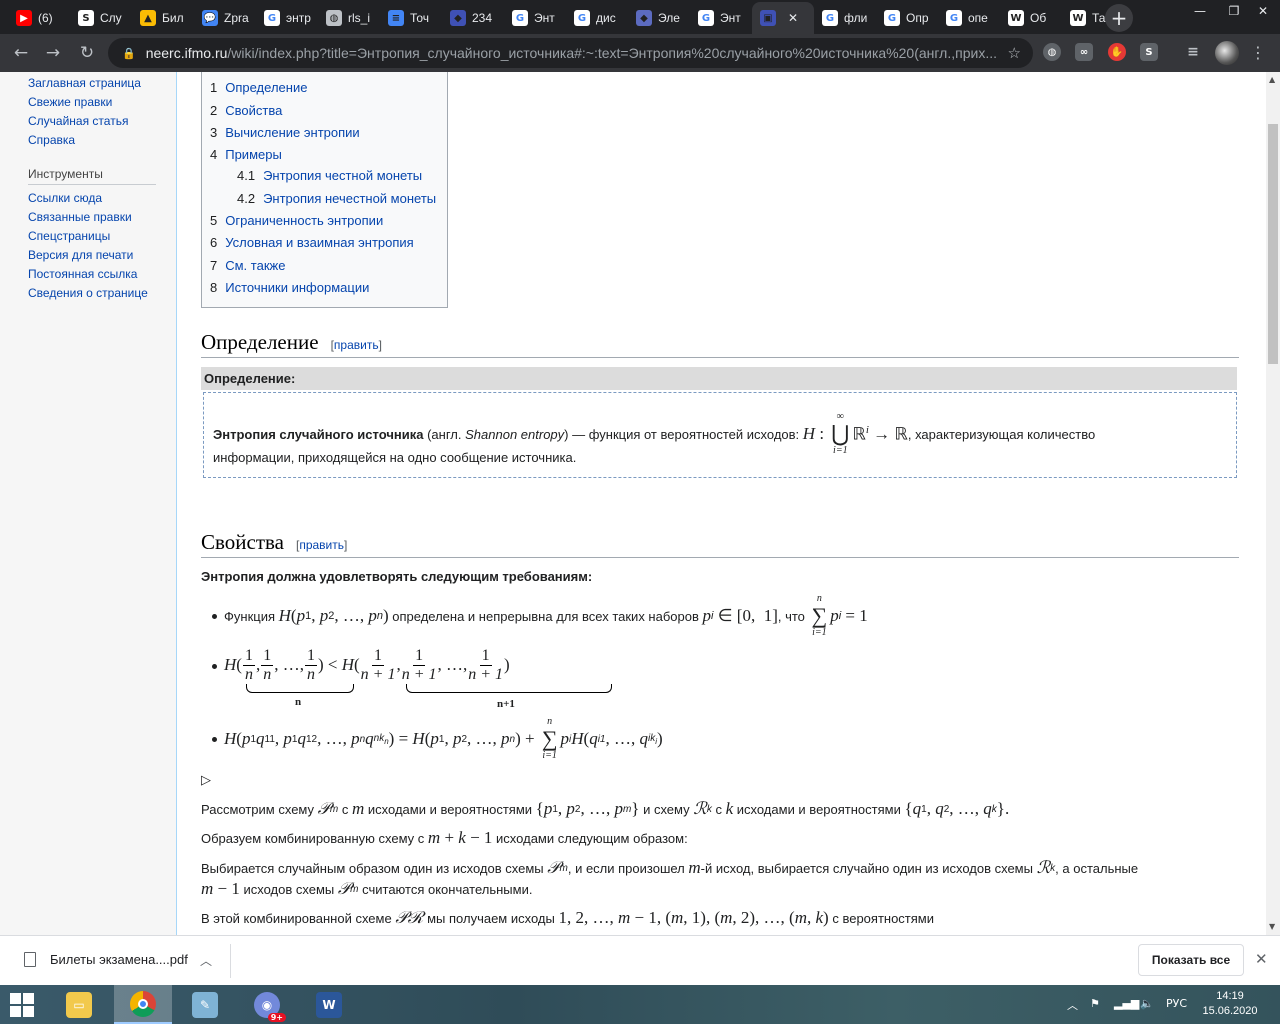 Image resolution: width=1280 pixels, height=1024 pixels. Describe the element at coordinates (276, 1017) in the screenshot. I see `notification-badge: 9+` at that location.